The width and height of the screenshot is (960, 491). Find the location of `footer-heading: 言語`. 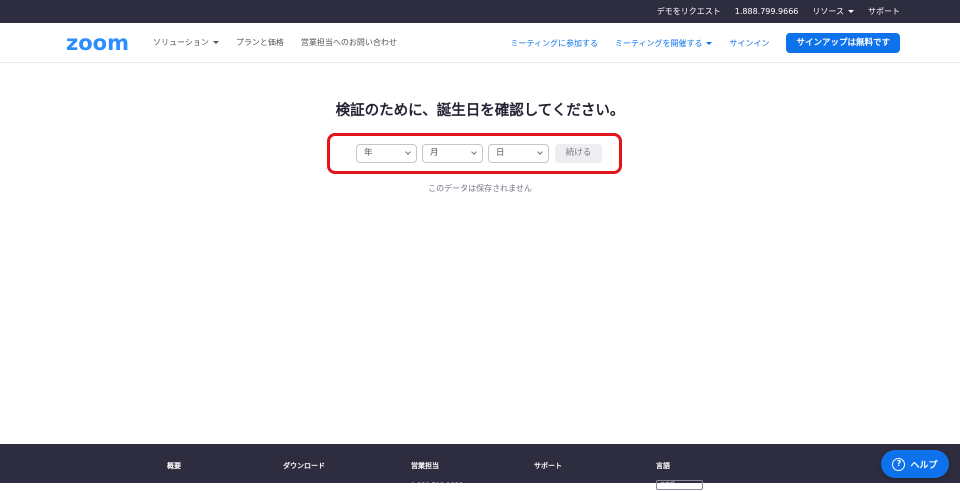

footer-heading: 言語 is located at coordinates (663, 466).